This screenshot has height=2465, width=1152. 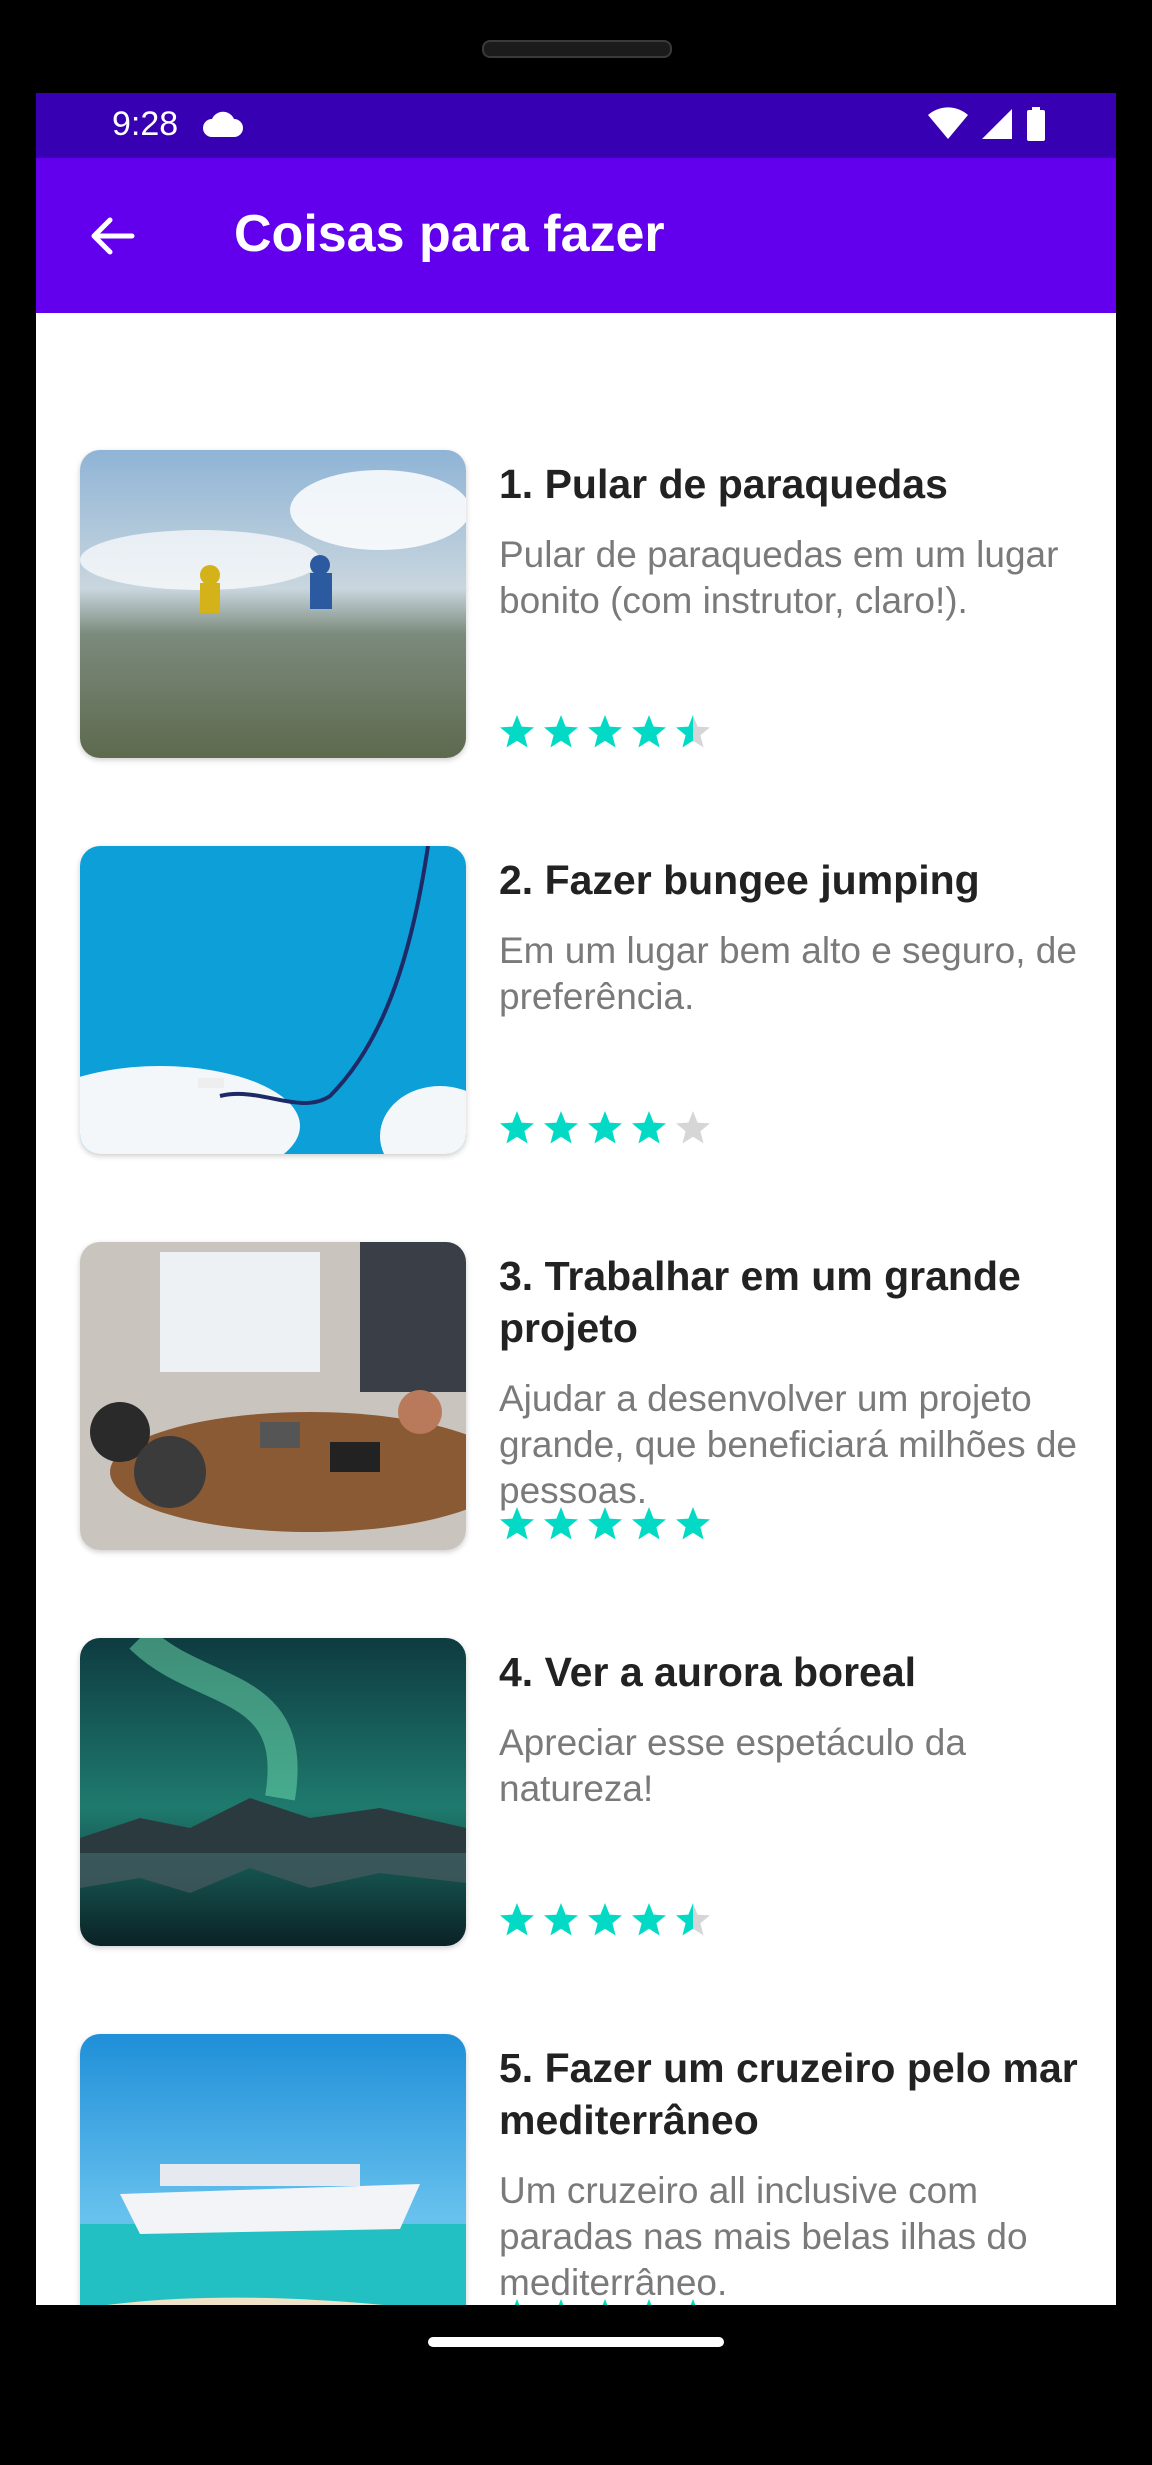 I want to click on signal-icon, so click(x=997, y=124).